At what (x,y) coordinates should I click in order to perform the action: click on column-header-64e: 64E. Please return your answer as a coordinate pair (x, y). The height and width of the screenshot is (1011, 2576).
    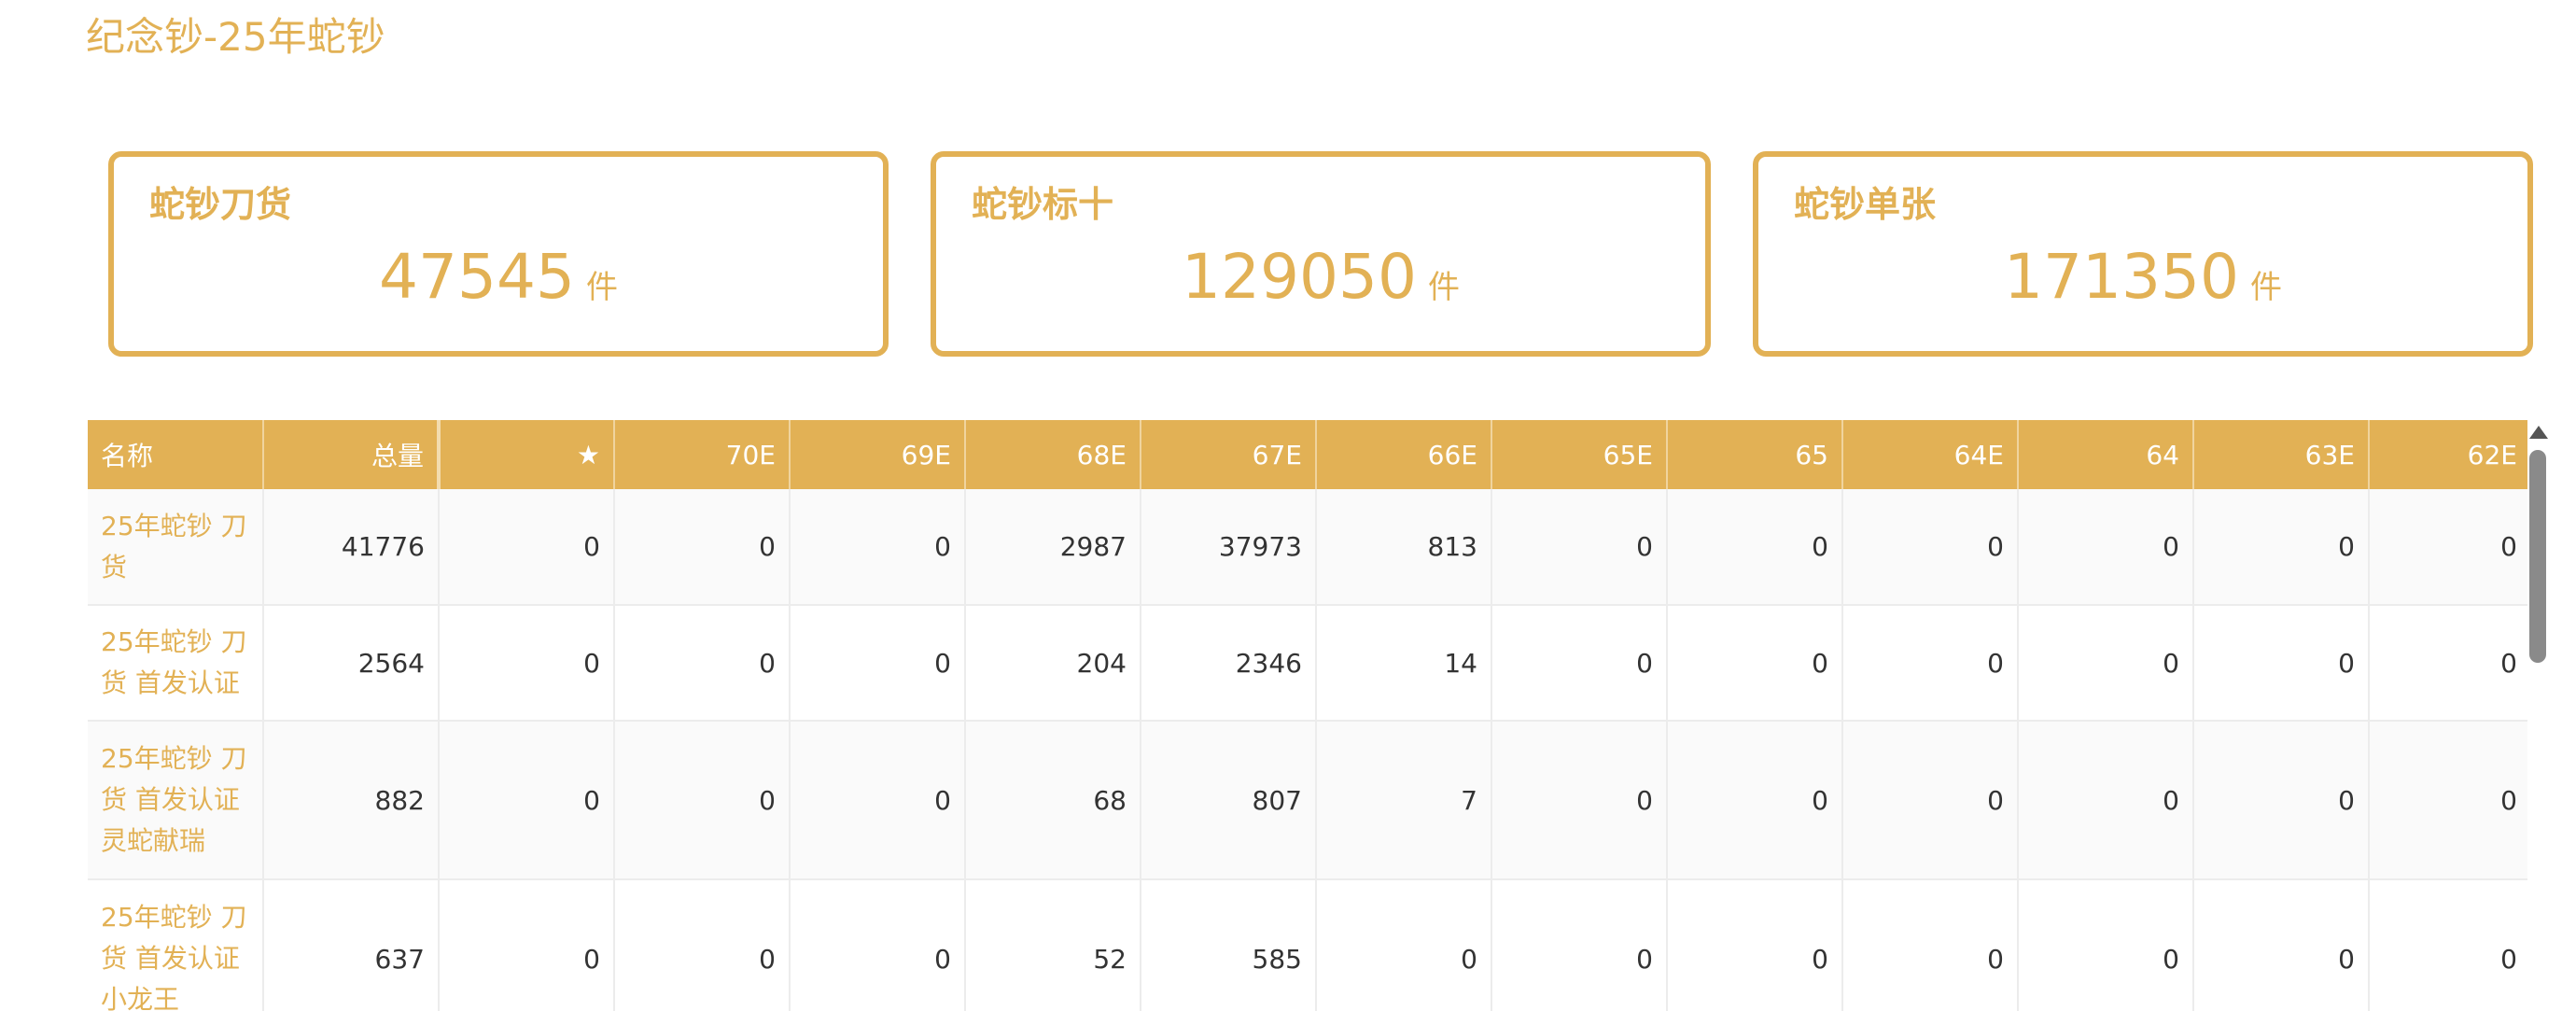
    Looking at the image, I should click on (1930, 454).